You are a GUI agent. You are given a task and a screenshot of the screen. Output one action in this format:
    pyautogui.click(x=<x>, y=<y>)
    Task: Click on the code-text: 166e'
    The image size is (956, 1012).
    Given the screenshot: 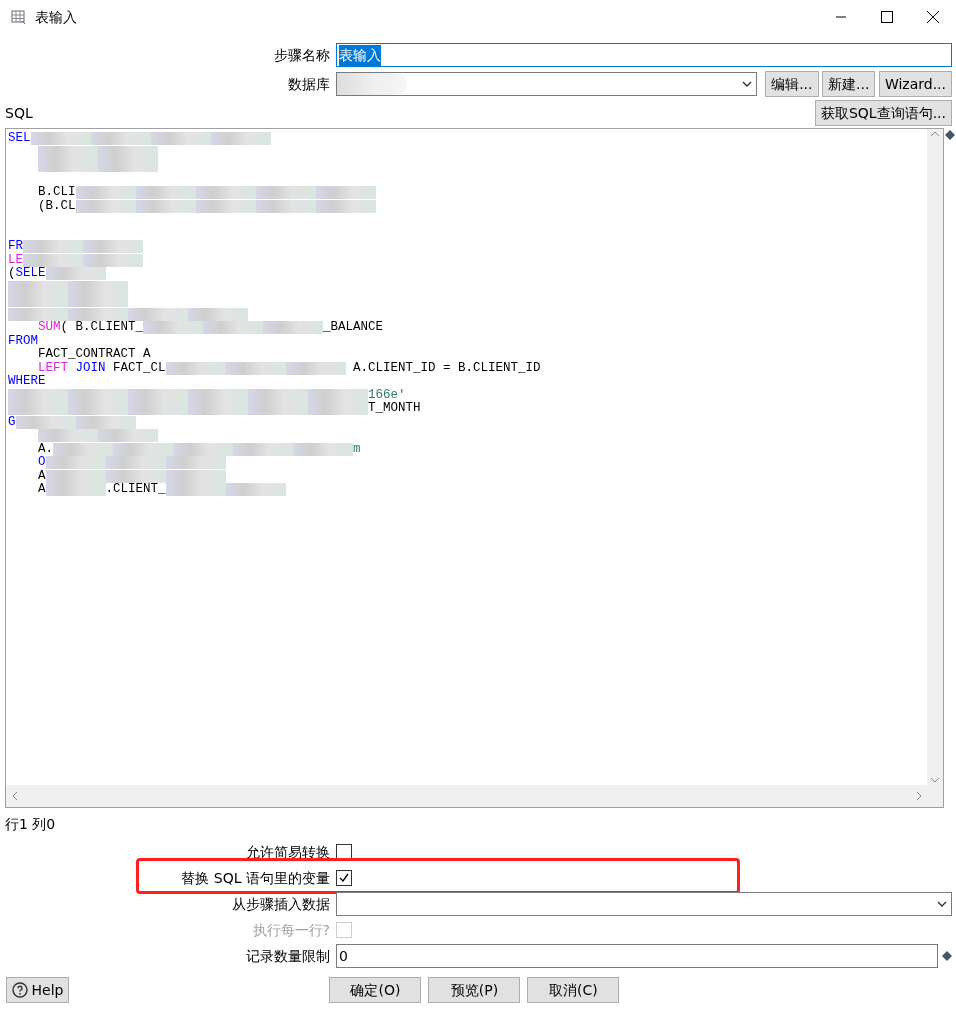 What is the action you would take?
    pyautogui.click(x=387, y=394)
    